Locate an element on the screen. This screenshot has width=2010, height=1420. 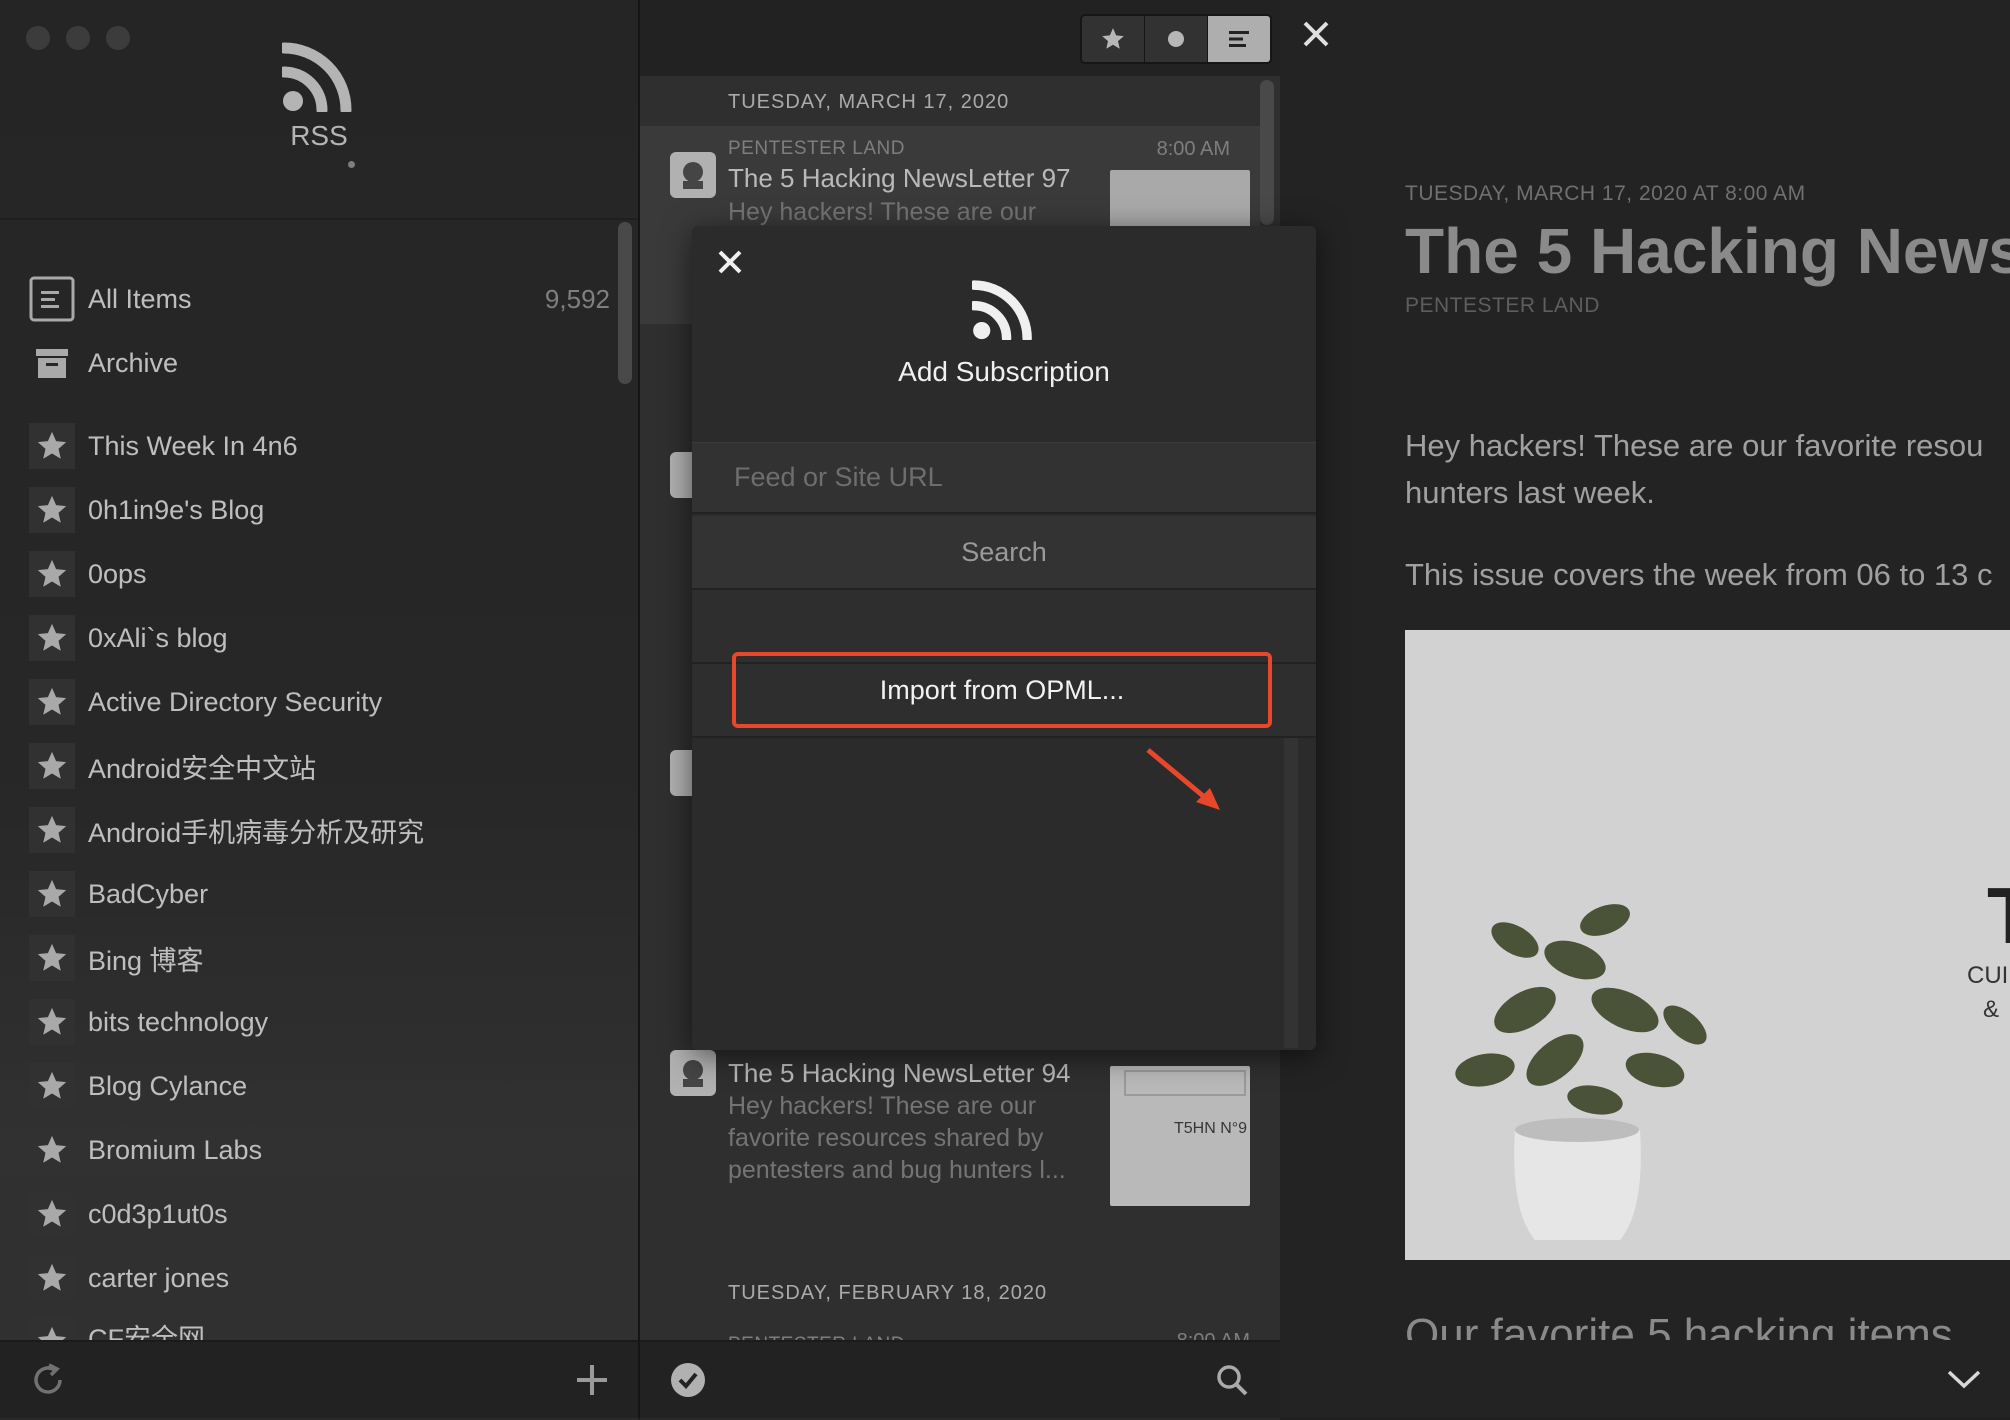
mark-all-read-icon is located at coordinates (688, 1380).